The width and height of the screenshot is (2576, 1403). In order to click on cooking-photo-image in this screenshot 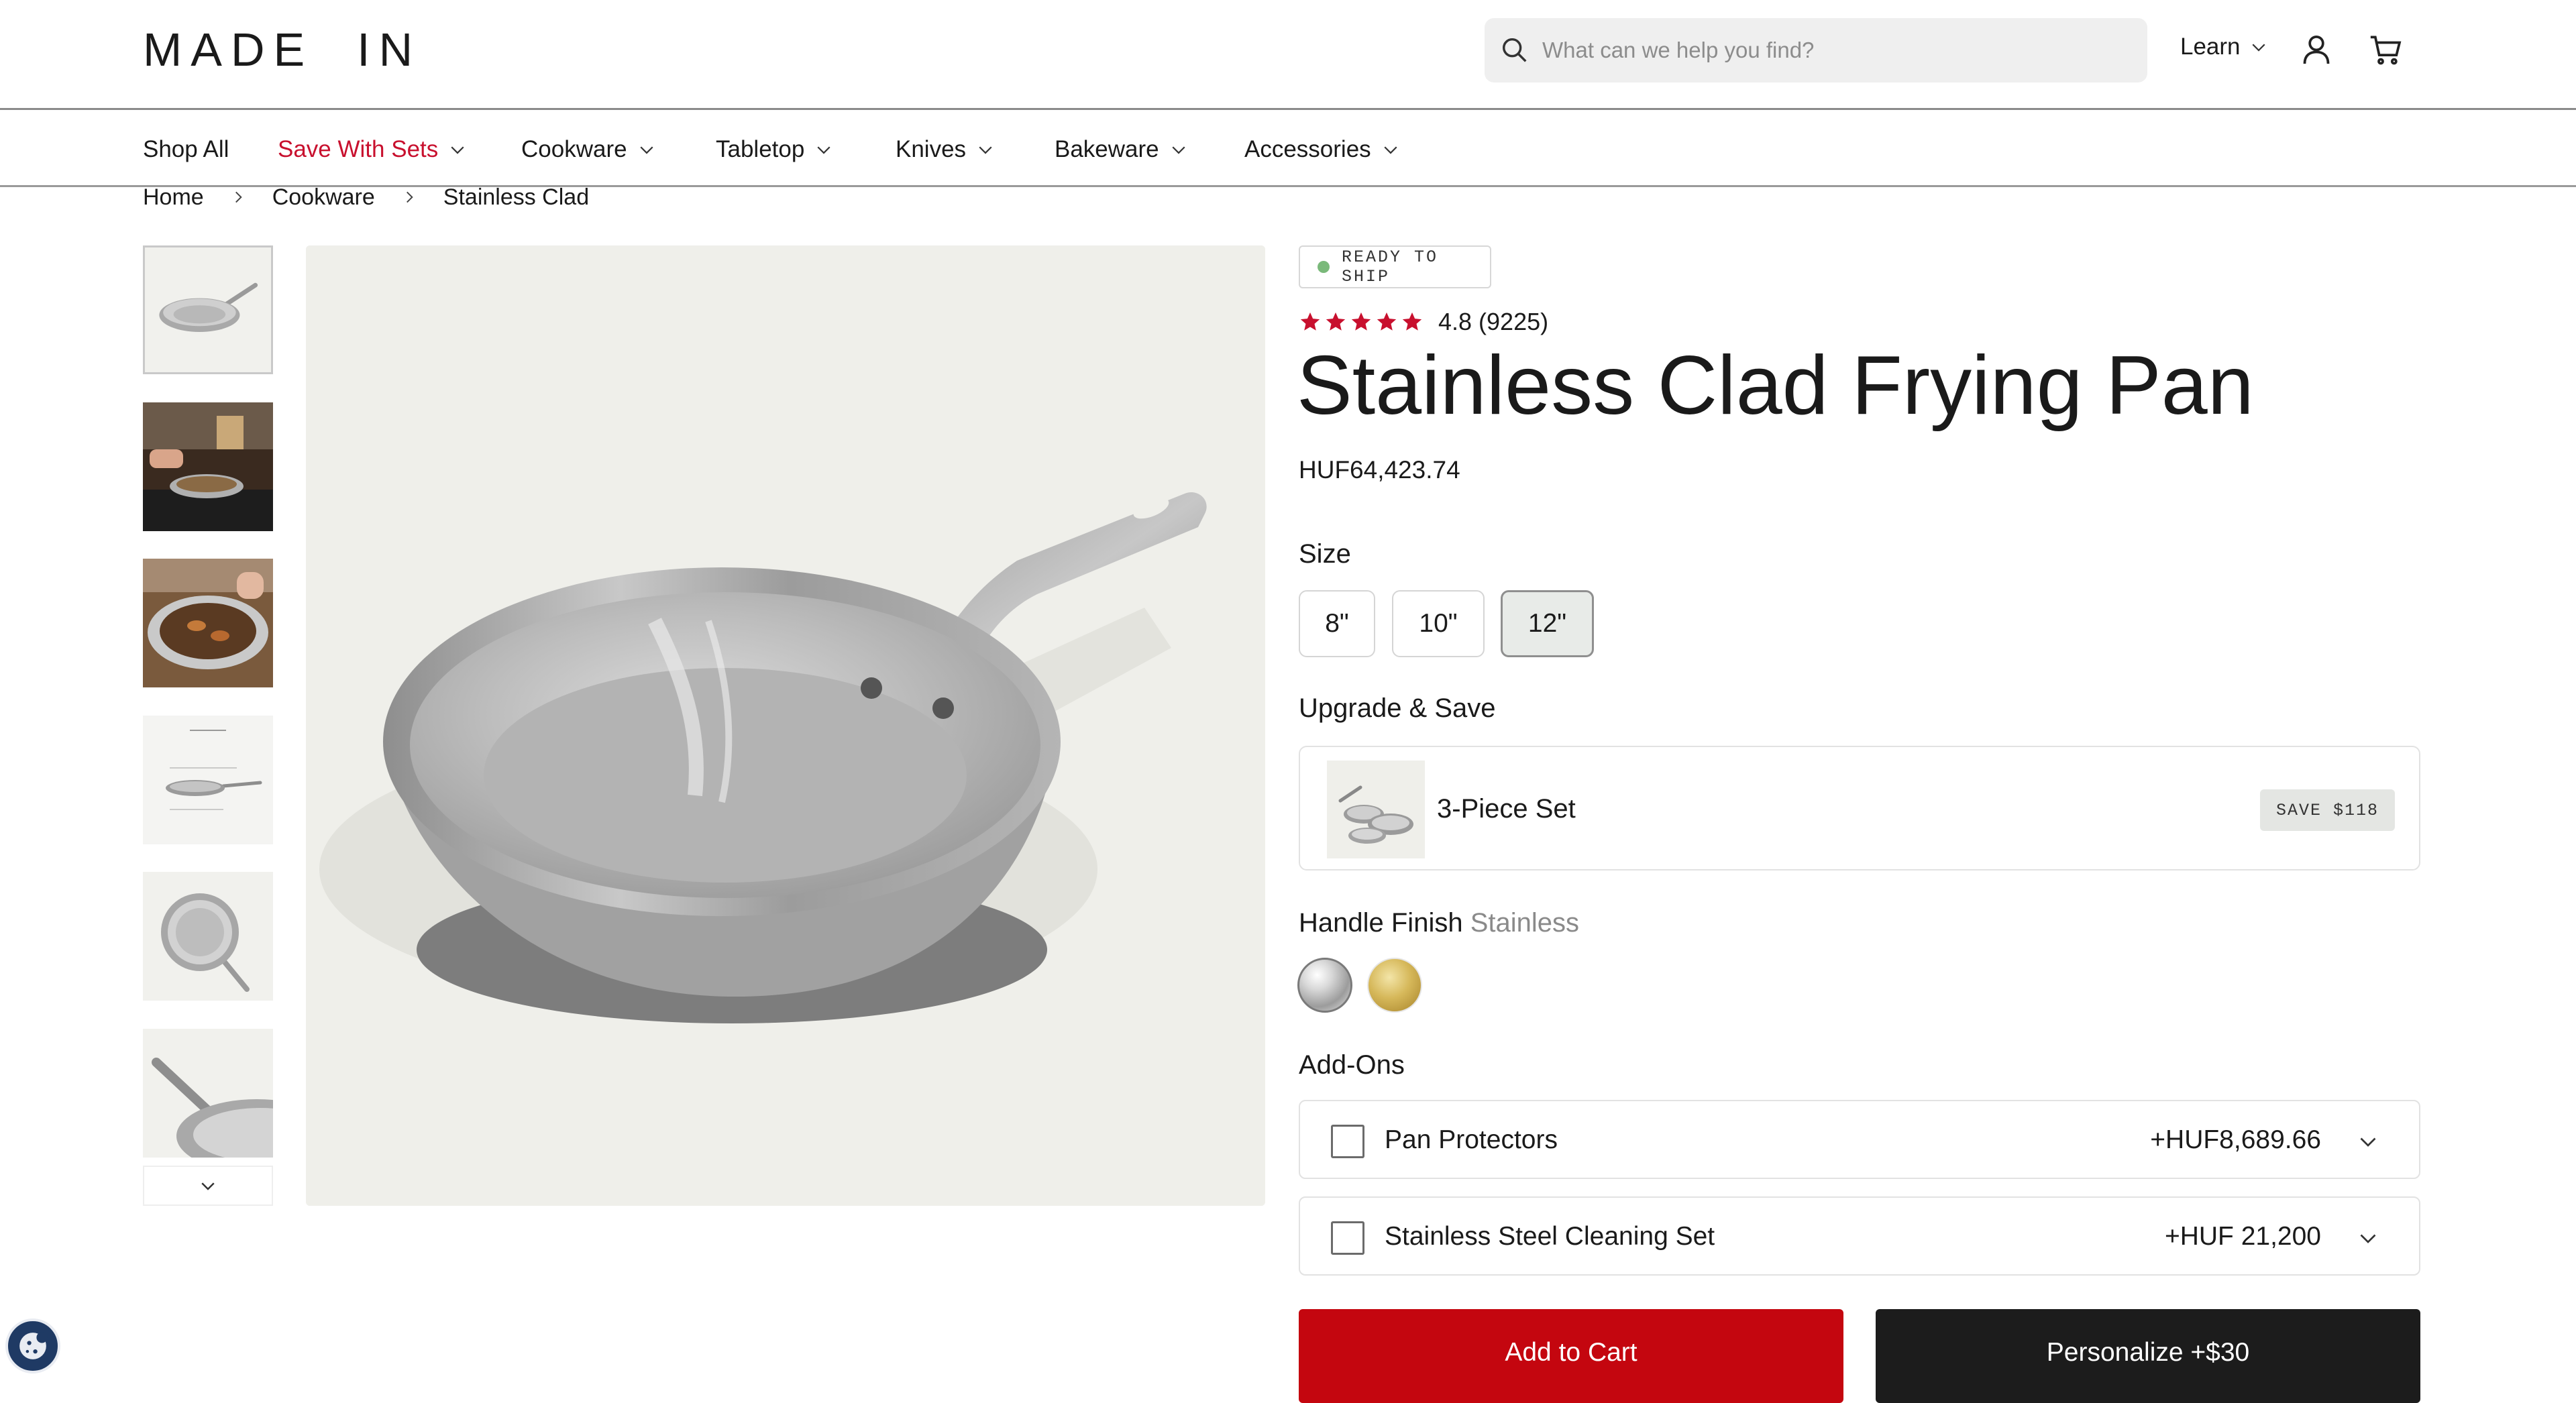, I will do `click(208, 623)`.